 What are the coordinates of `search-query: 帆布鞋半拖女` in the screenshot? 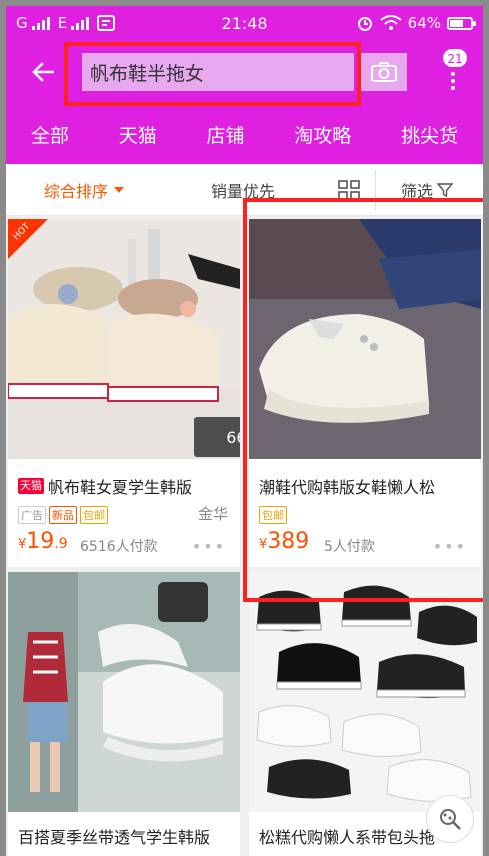 It's located at (147, 73).